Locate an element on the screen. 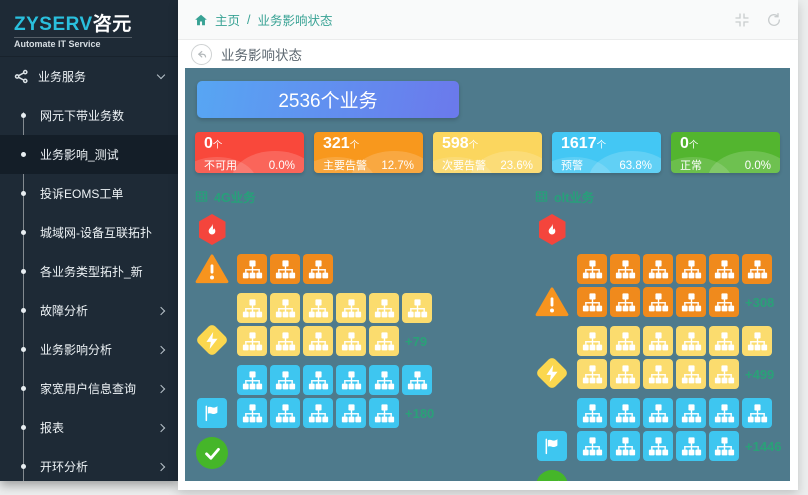 The height and width of the screenshot is (495, 808). back-arrow-icon is located at coordinates (202, 54).